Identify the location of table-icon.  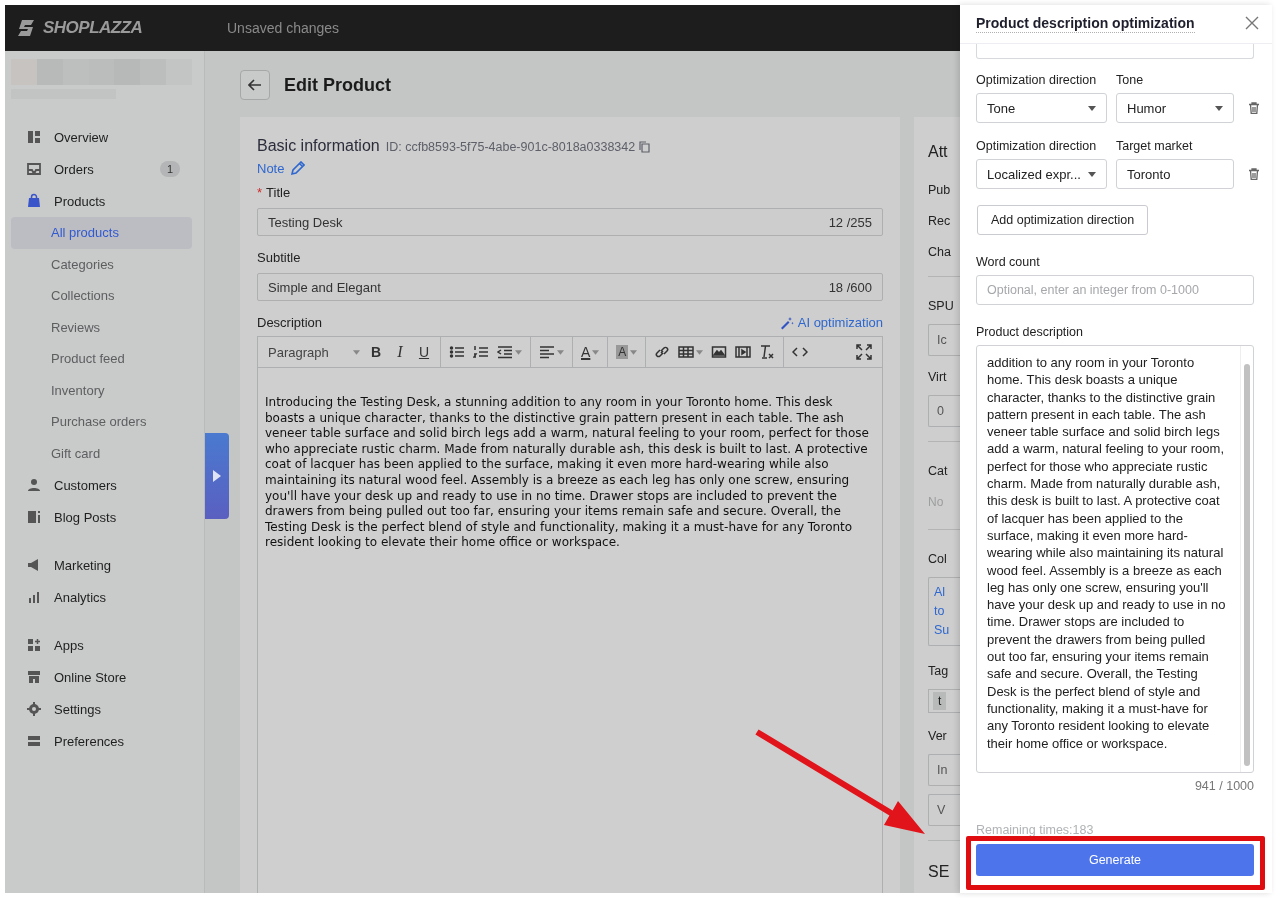
(686, 352).